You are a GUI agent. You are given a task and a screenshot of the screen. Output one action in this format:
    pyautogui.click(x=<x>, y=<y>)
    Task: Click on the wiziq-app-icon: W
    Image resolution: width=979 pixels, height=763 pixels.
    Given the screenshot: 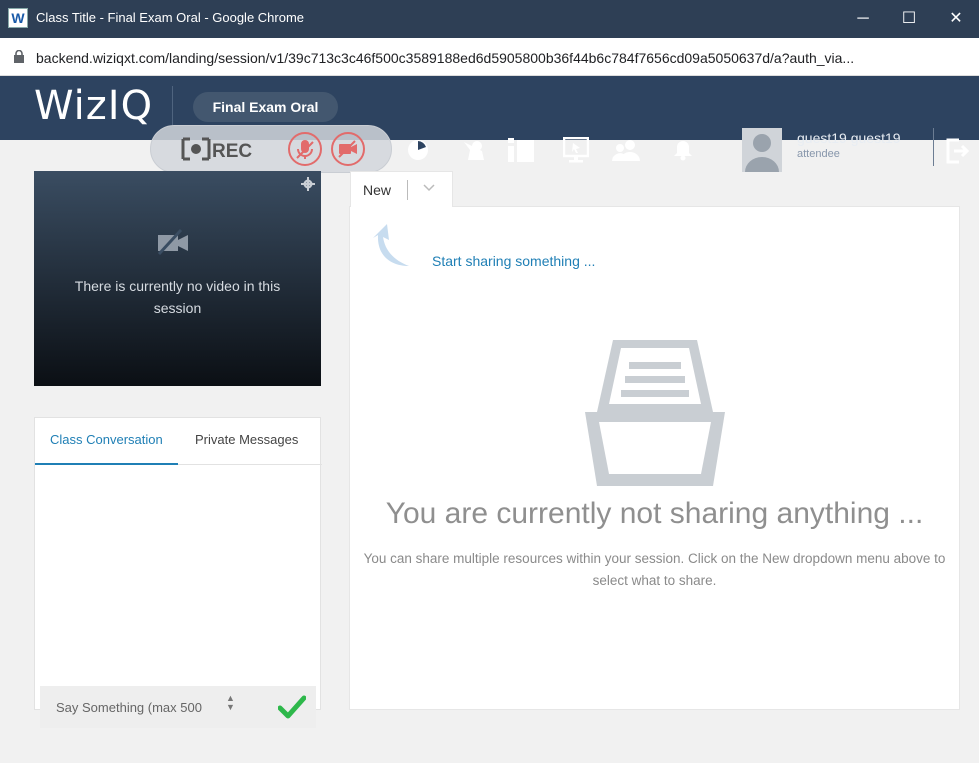 What is the action you would take?
    pyautogui.click(x=18, y=18)
    